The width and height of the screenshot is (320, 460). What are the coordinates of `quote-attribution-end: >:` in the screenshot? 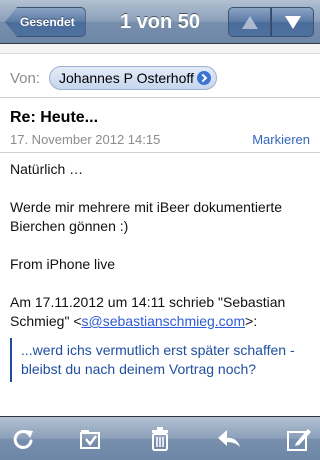 It's located at (251, 321).